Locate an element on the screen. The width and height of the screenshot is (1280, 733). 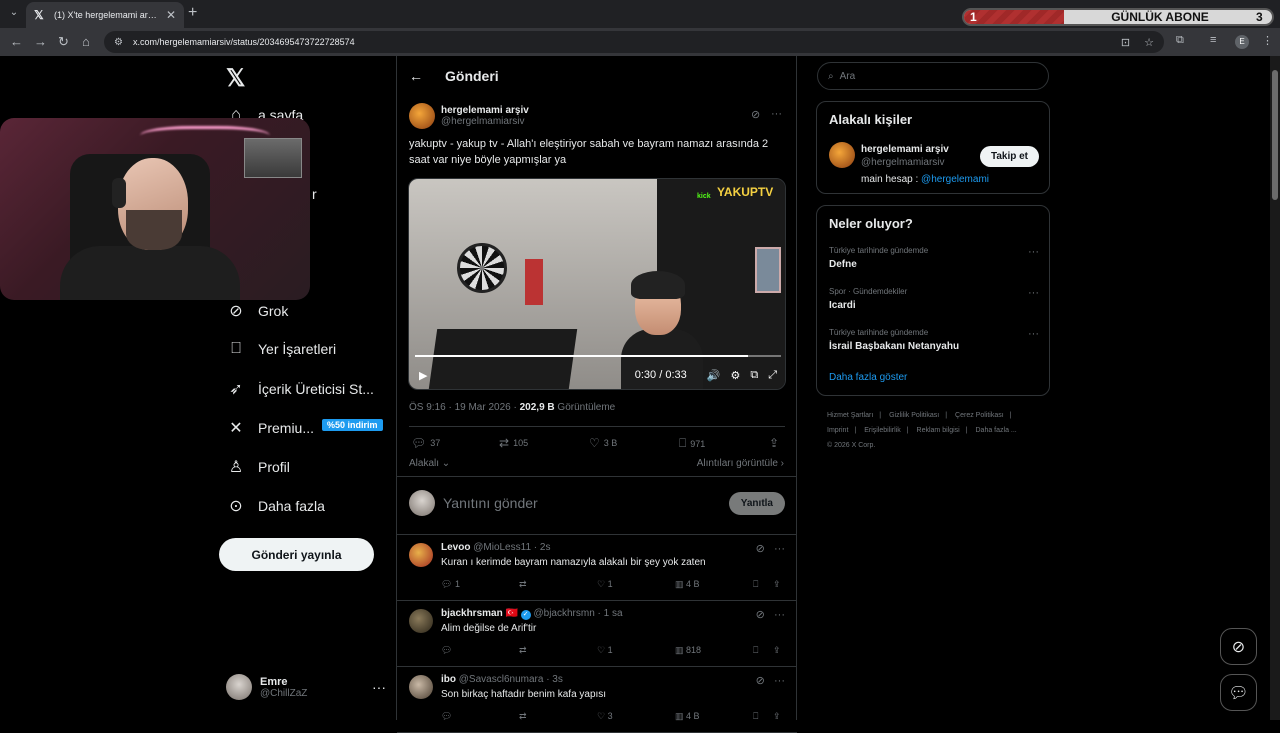
trend-item: Türkiye tarihinde gündemde Defne ··· is located at coordinates (934, 258).